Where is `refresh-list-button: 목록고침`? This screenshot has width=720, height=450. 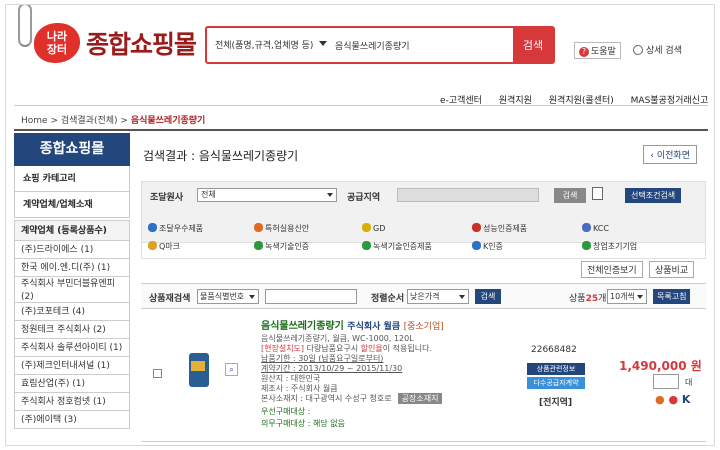
refresh-list-button: 목록고침 is located at coordinates (672, 296).